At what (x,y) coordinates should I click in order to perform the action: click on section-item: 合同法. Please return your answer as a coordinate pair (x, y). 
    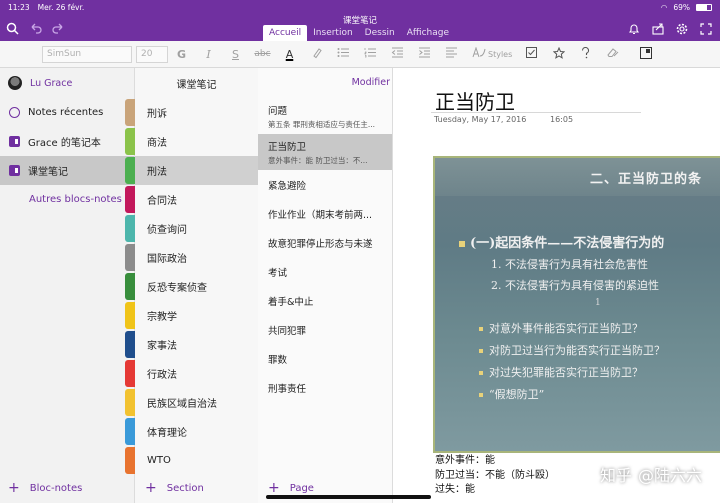
    Looking at the image, I should click on (191, 199).